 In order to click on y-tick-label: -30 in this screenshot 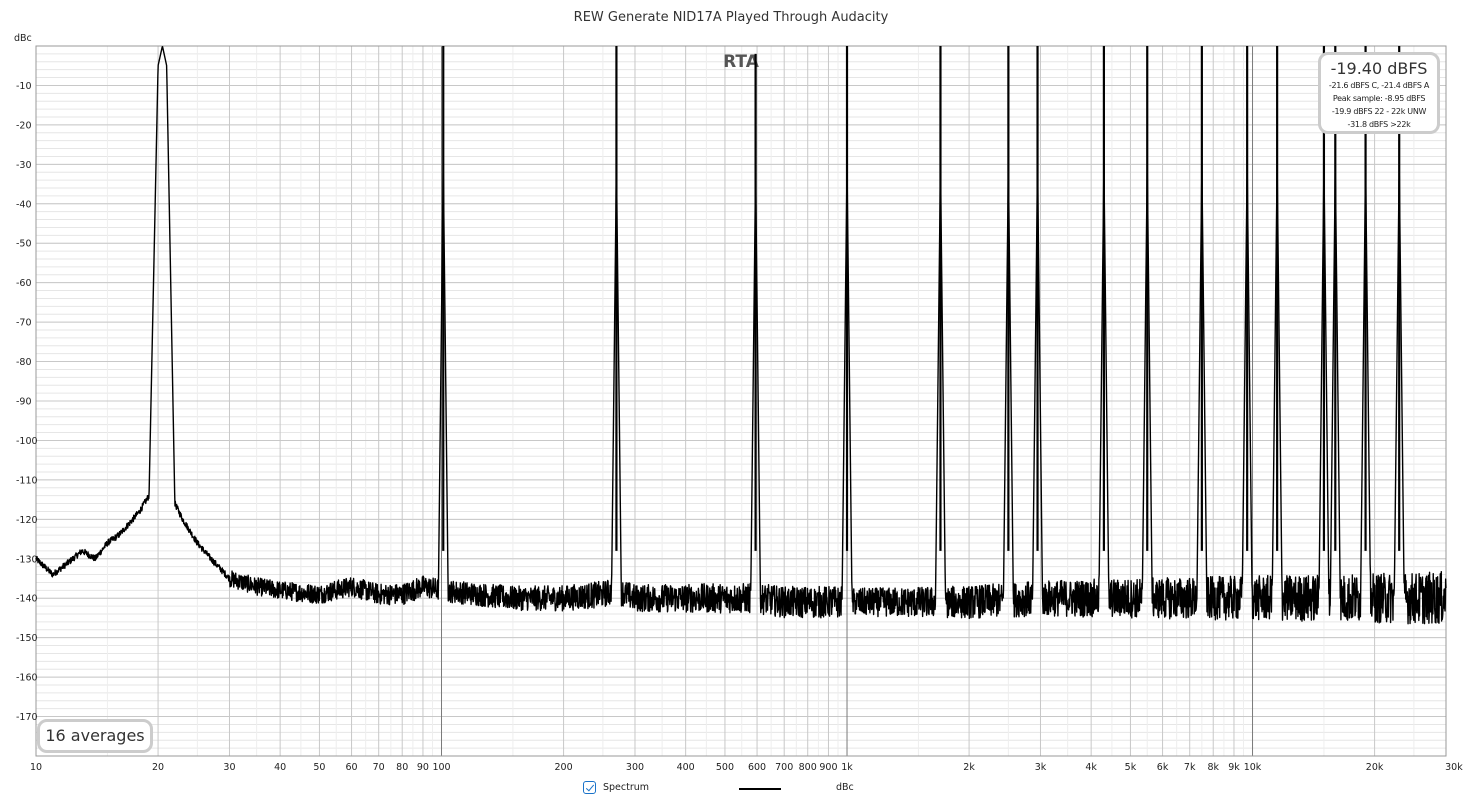, I will do `click(24, 165)`.